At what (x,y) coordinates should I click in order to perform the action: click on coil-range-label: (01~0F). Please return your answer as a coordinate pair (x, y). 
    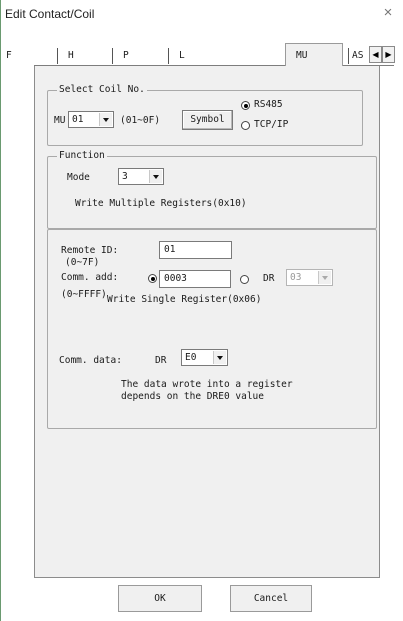
    Looking at the image, I should click on (140, 120).